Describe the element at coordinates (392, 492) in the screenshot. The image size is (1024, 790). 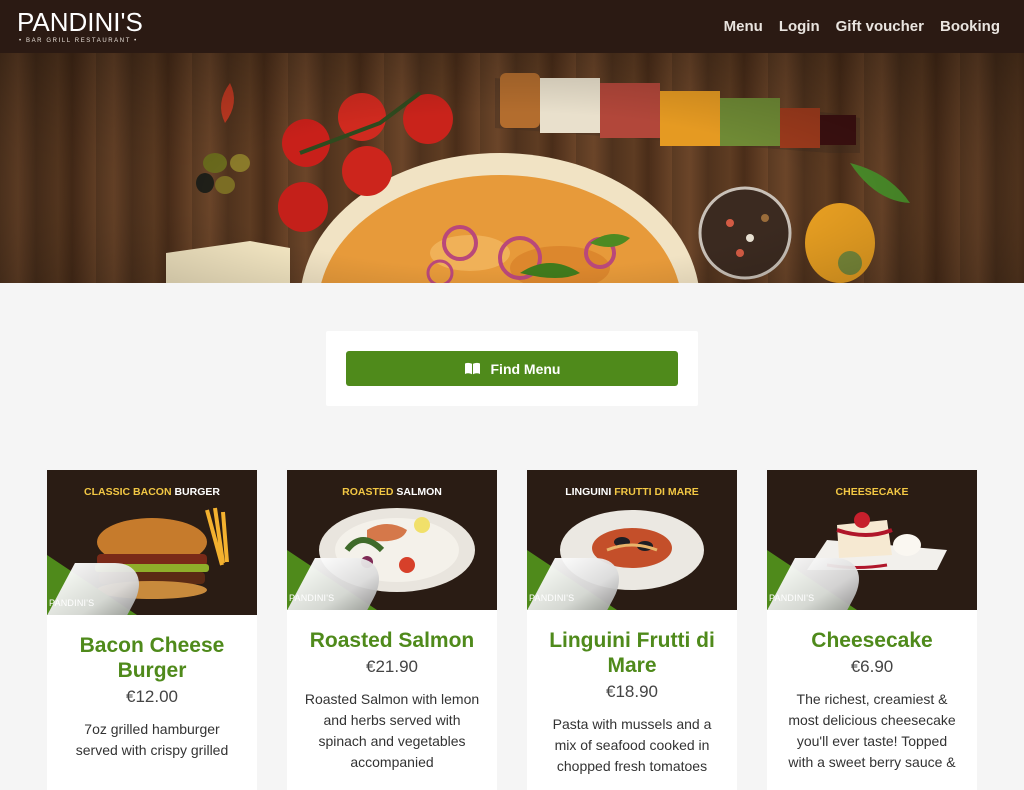
I see `dish-banner: ROASTED SALMON` at that location.